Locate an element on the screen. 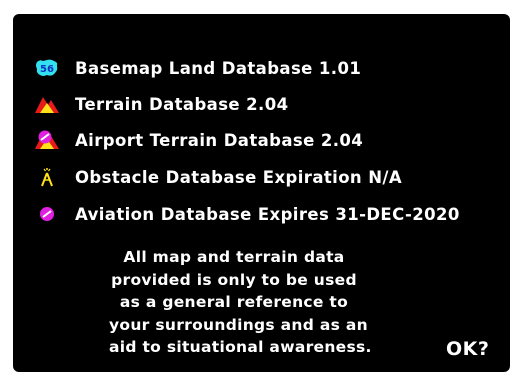 The image size is (523, 385). airport-terrain-icon is located at coordinates (47, 140).